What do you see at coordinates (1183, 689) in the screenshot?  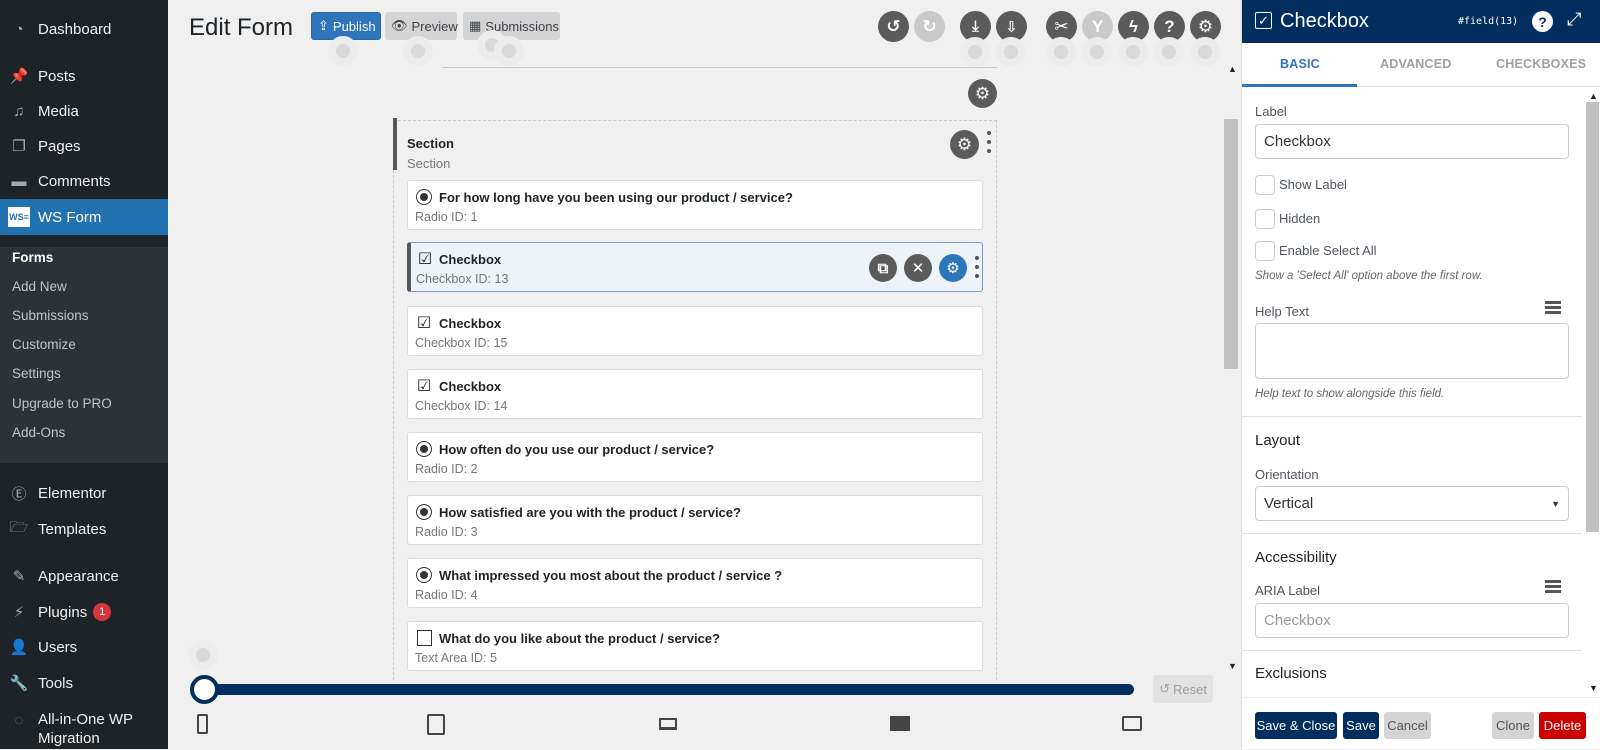 I see `breakpoint-reset-button: ↺ Reset` at bounding box center [1183, 689].